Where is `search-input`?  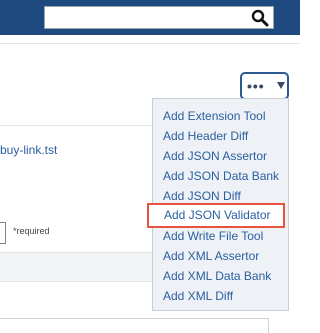
search-input is located at coordinates (149, 17).